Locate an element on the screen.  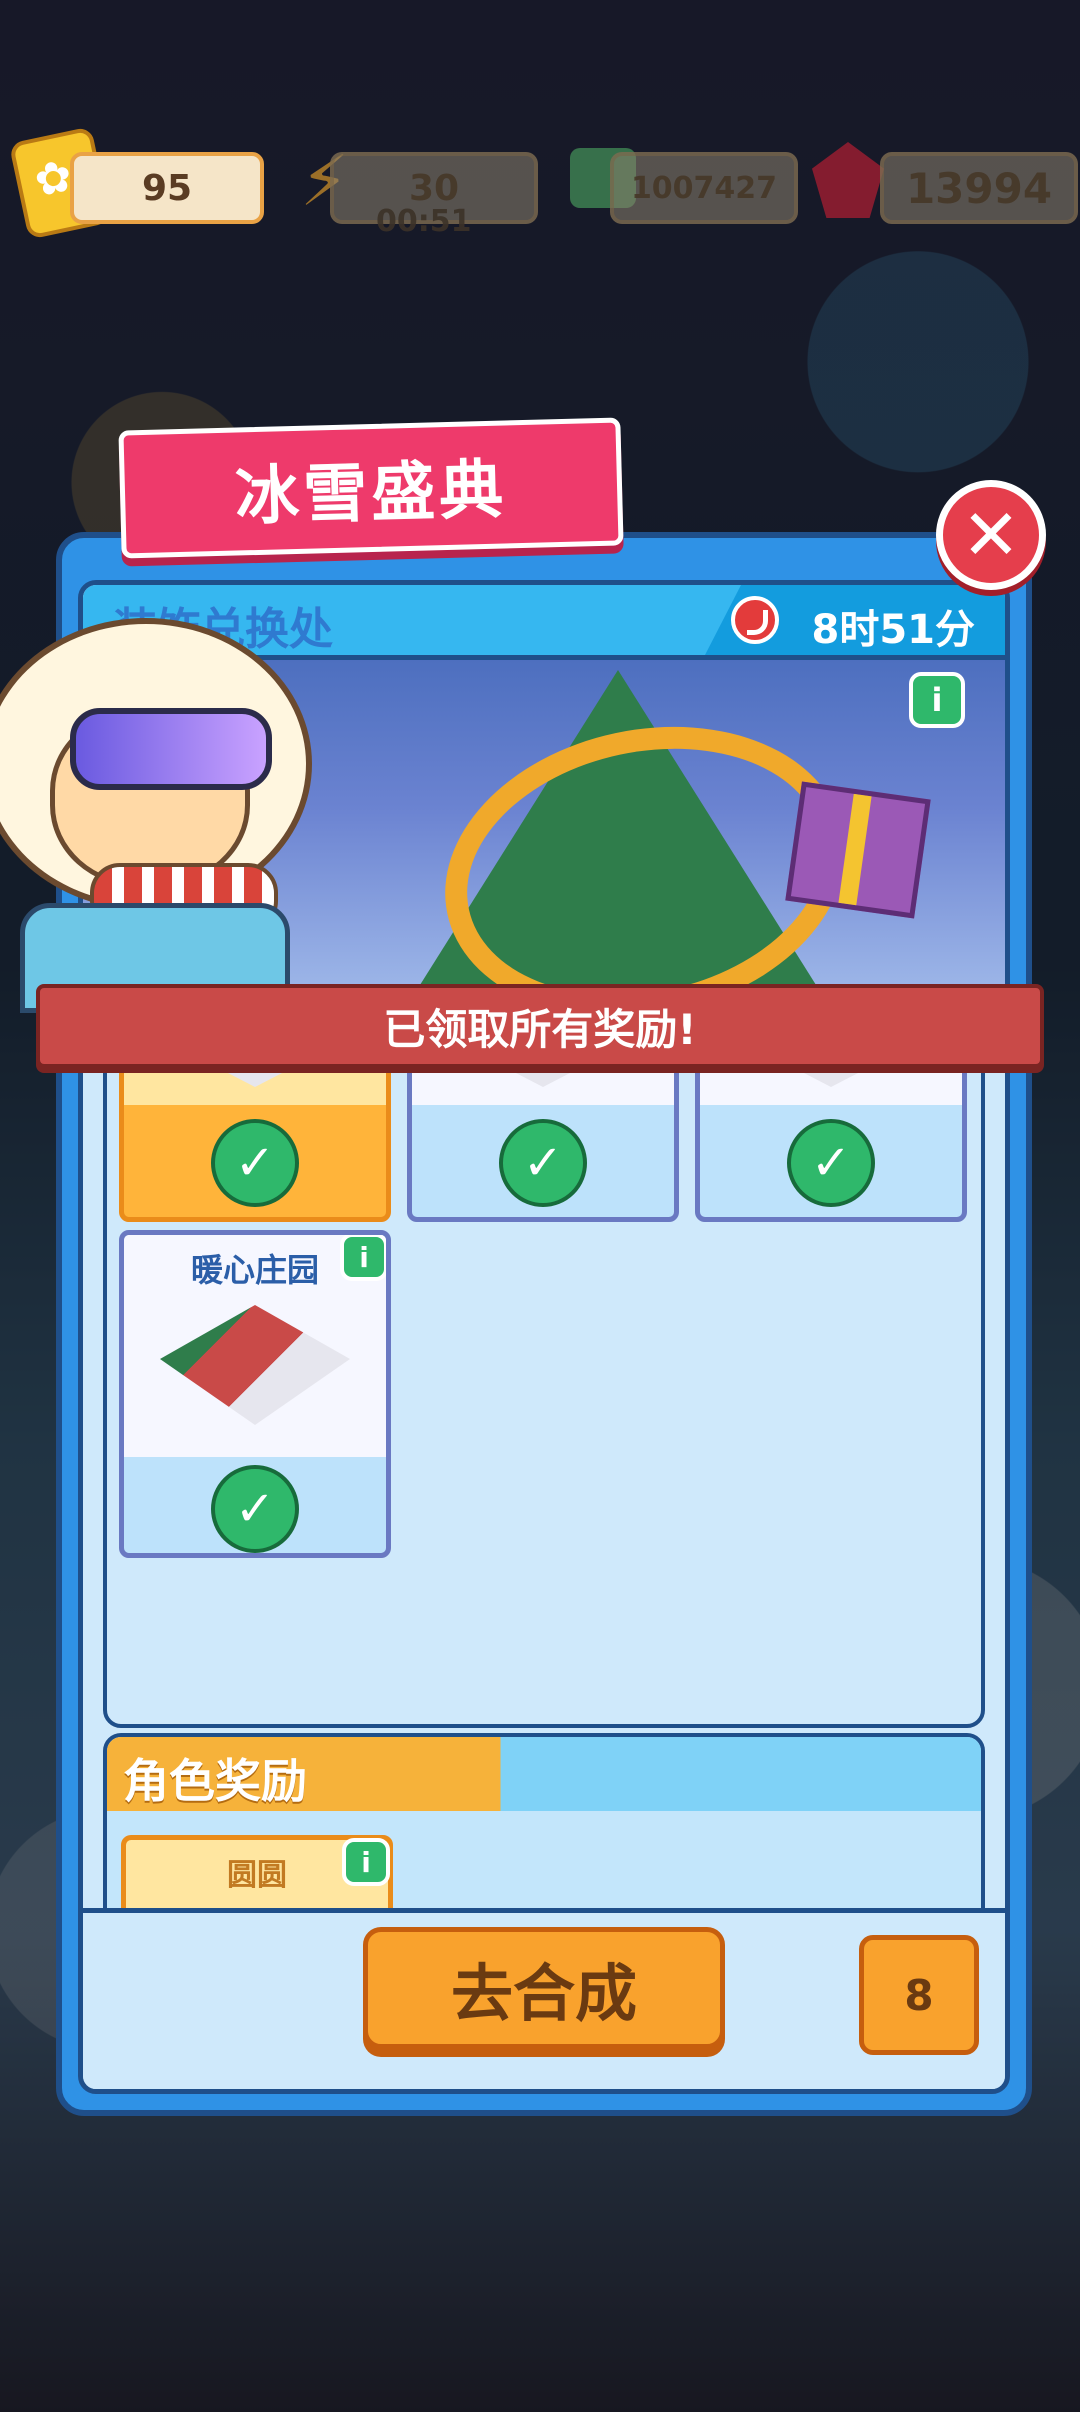
coin-count: 1007427 is located at coordinates (704, 188).